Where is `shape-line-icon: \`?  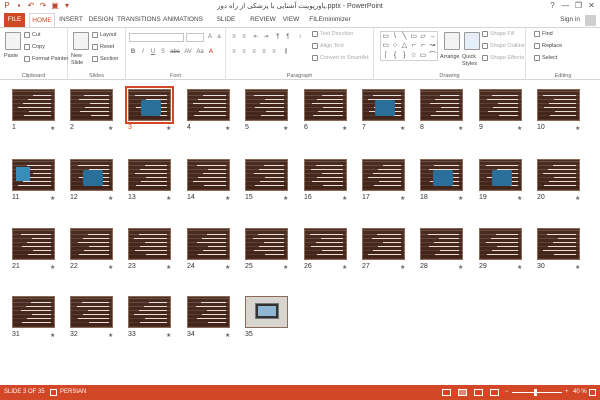 shape-line-icon: \ is located at coordinates (394, 36).